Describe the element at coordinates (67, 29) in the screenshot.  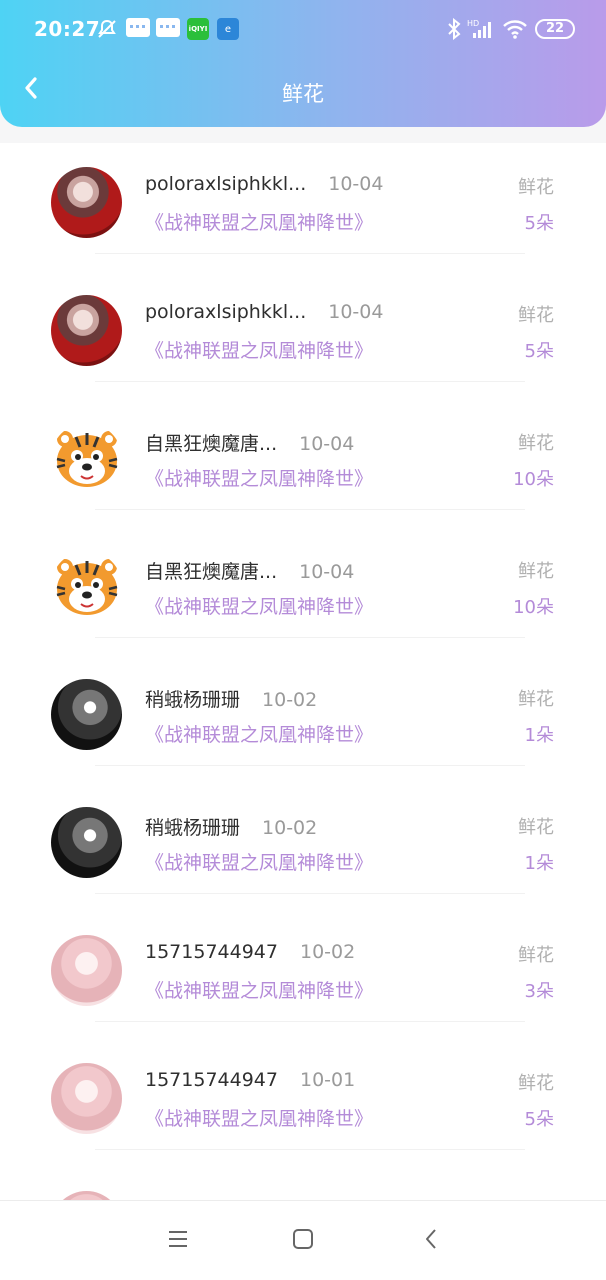
I see `status-time: 20:27` at that location.